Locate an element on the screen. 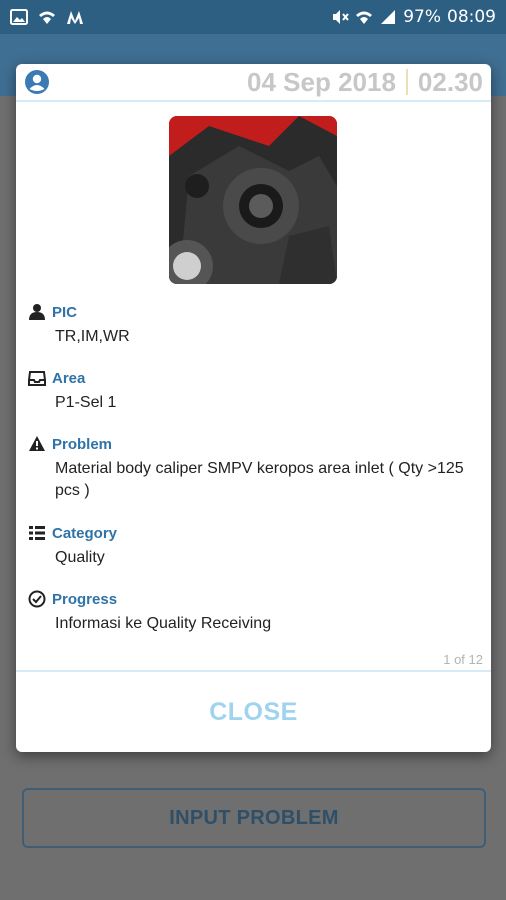  dialog-footer: CLOSE is located at coordinates (253, 711).